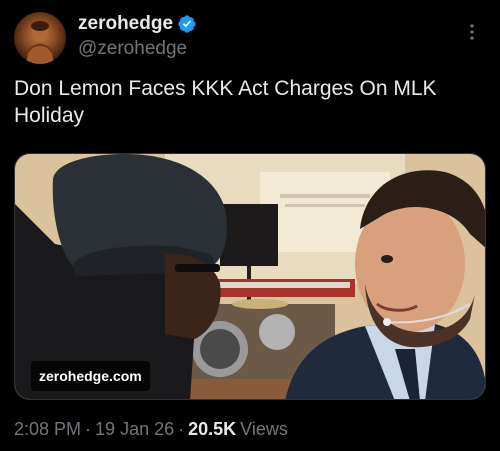  I want to click on display-name: zerohedge, so click(125, 24).